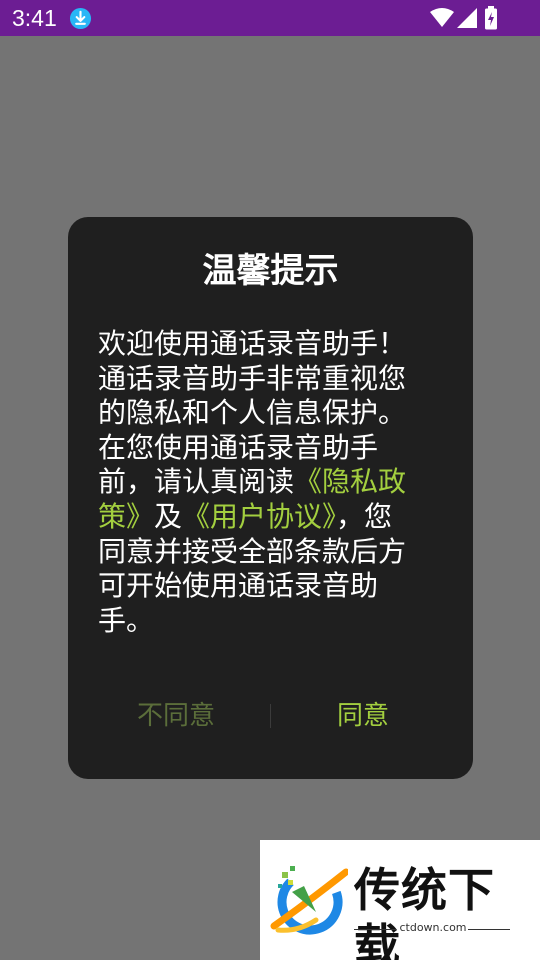 The width and height of the screenshot is (540, 960). What do you see at coordinates (168, 516) in the screenshot?
I see `message-text-and: 及` at bounding box center [168, 516].